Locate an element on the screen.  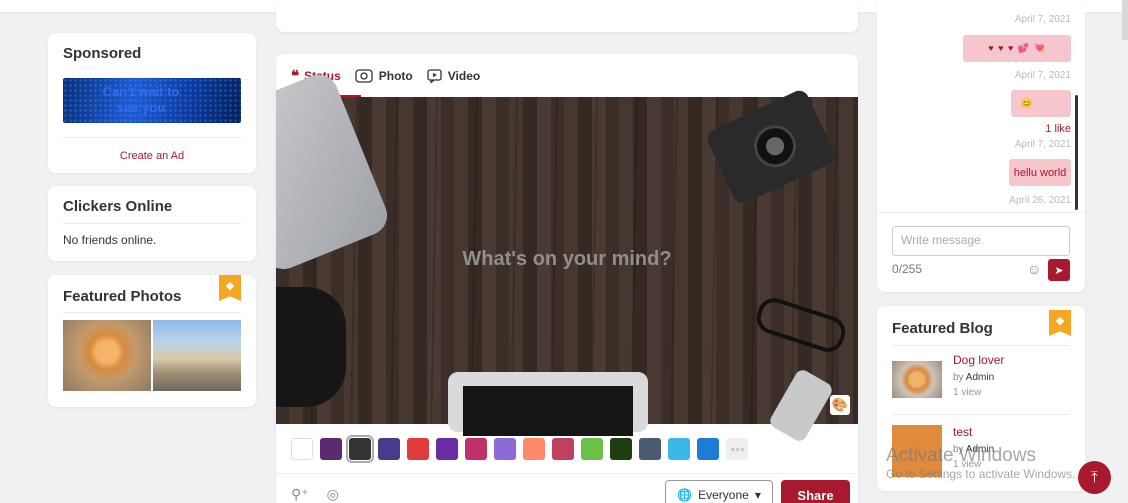
featured-blog-title: Featured Blog is located at coordinates (942, 328).